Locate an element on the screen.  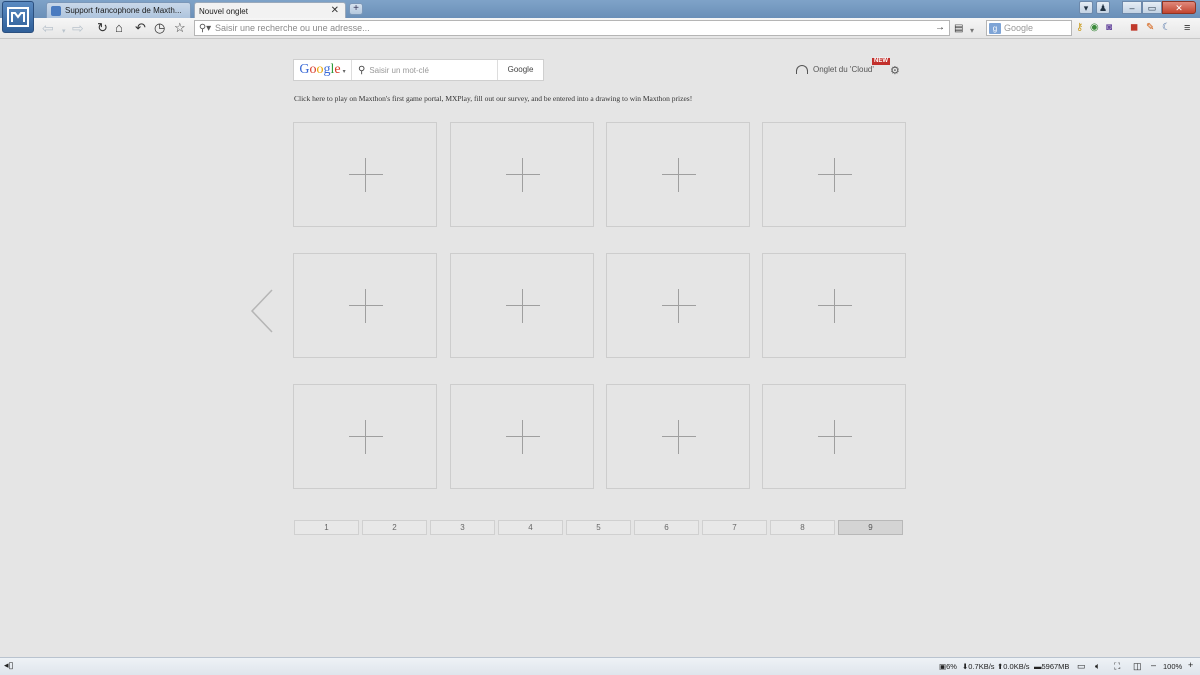
volume-icon: 🔈︎ is located at coordinates (1097, 666).